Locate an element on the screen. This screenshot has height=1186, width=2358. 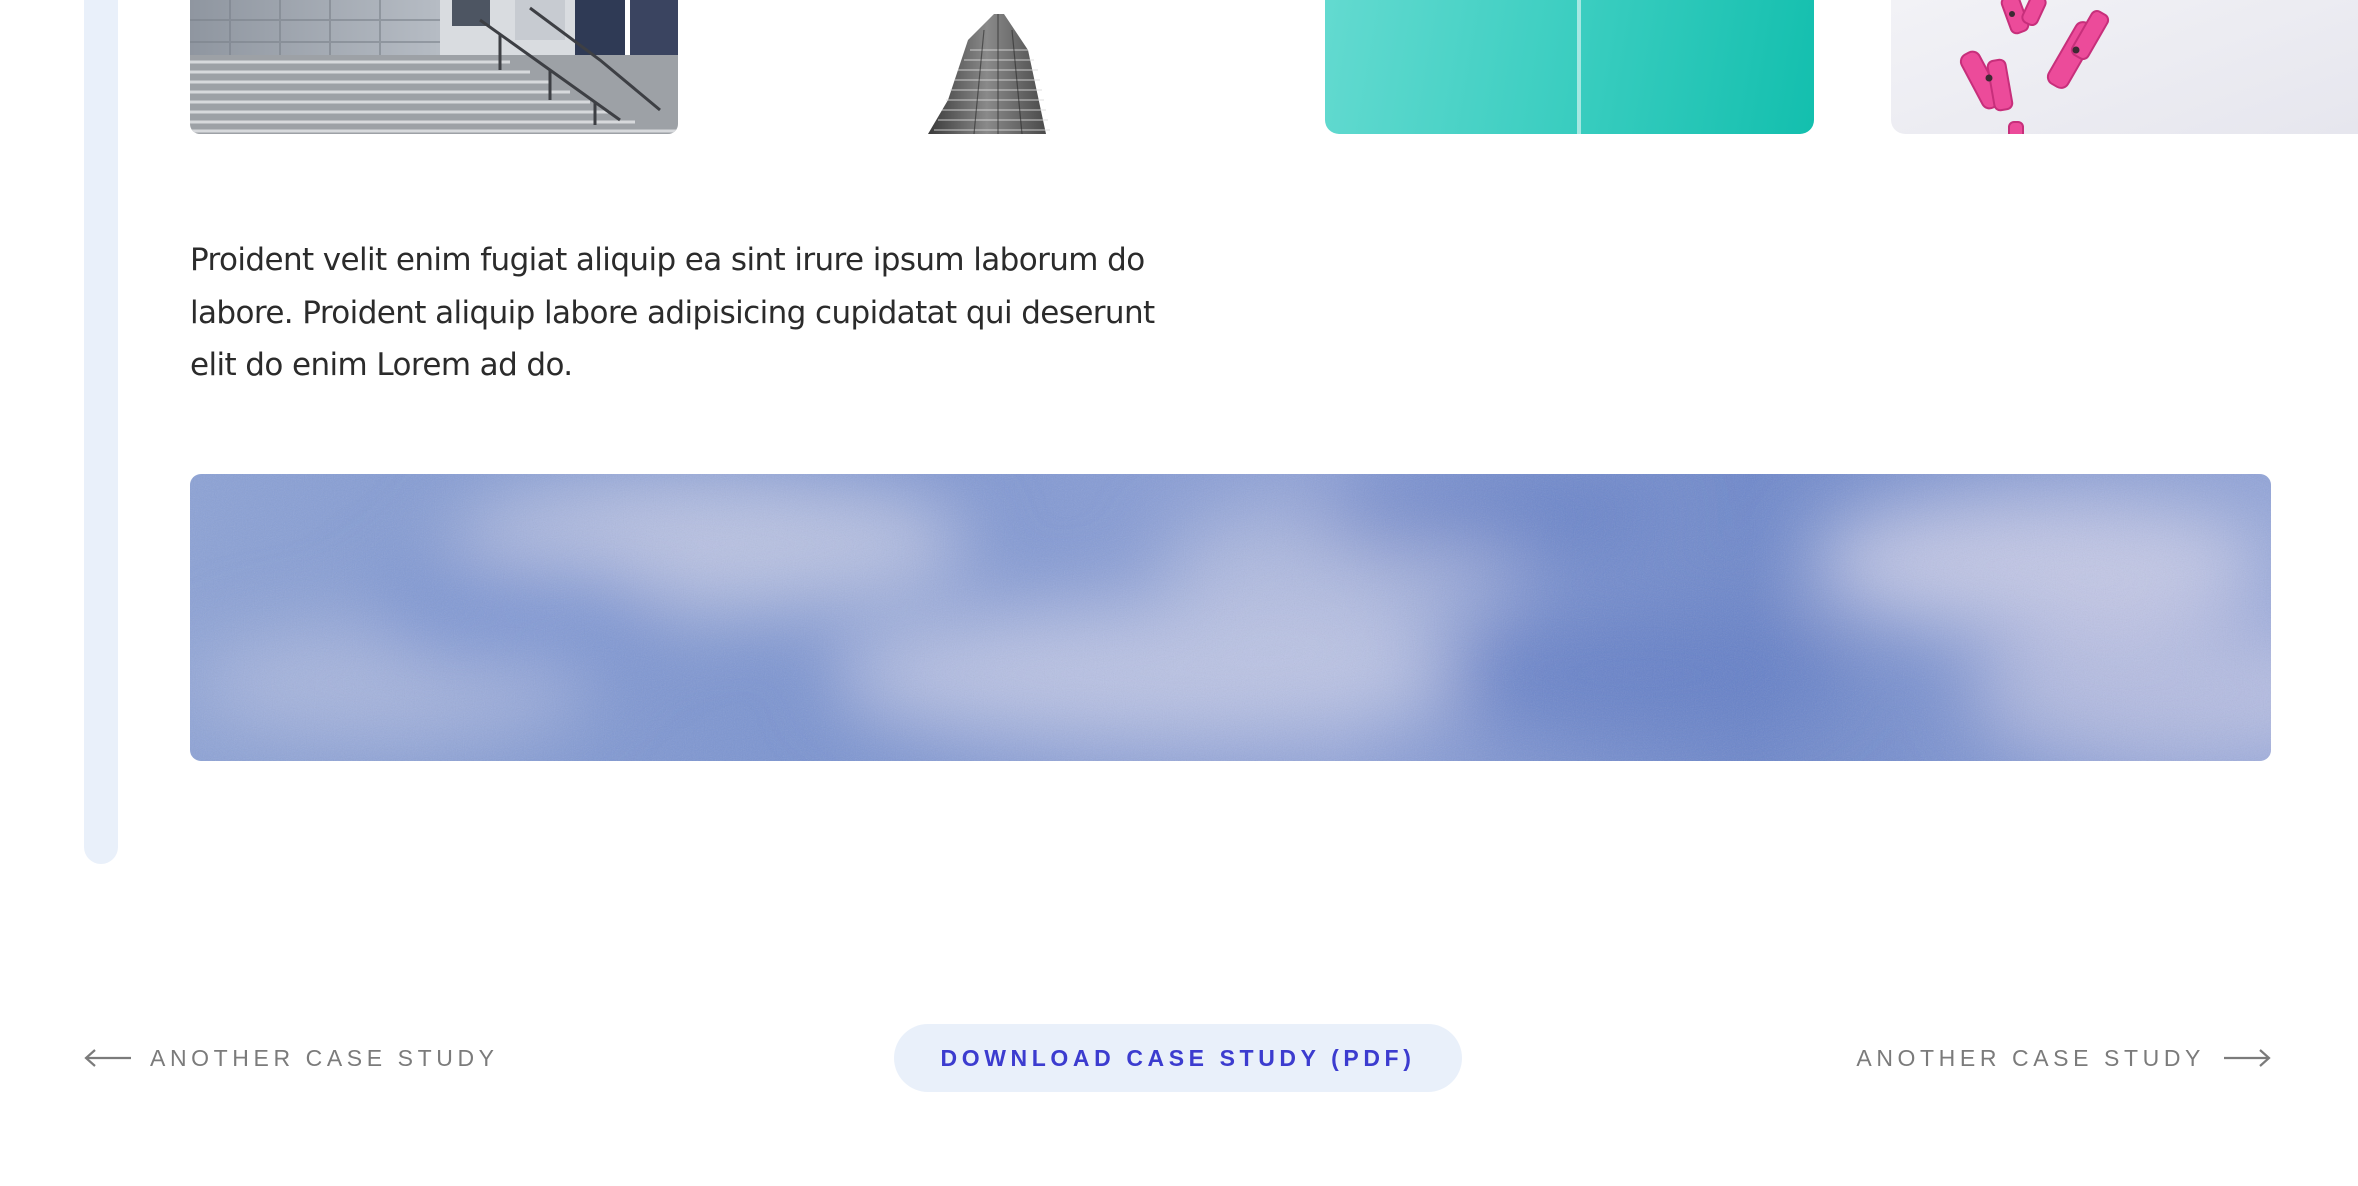
next-case-study-label: ANOTHER CASE STUDY is located at coordinates (2030, 1057).